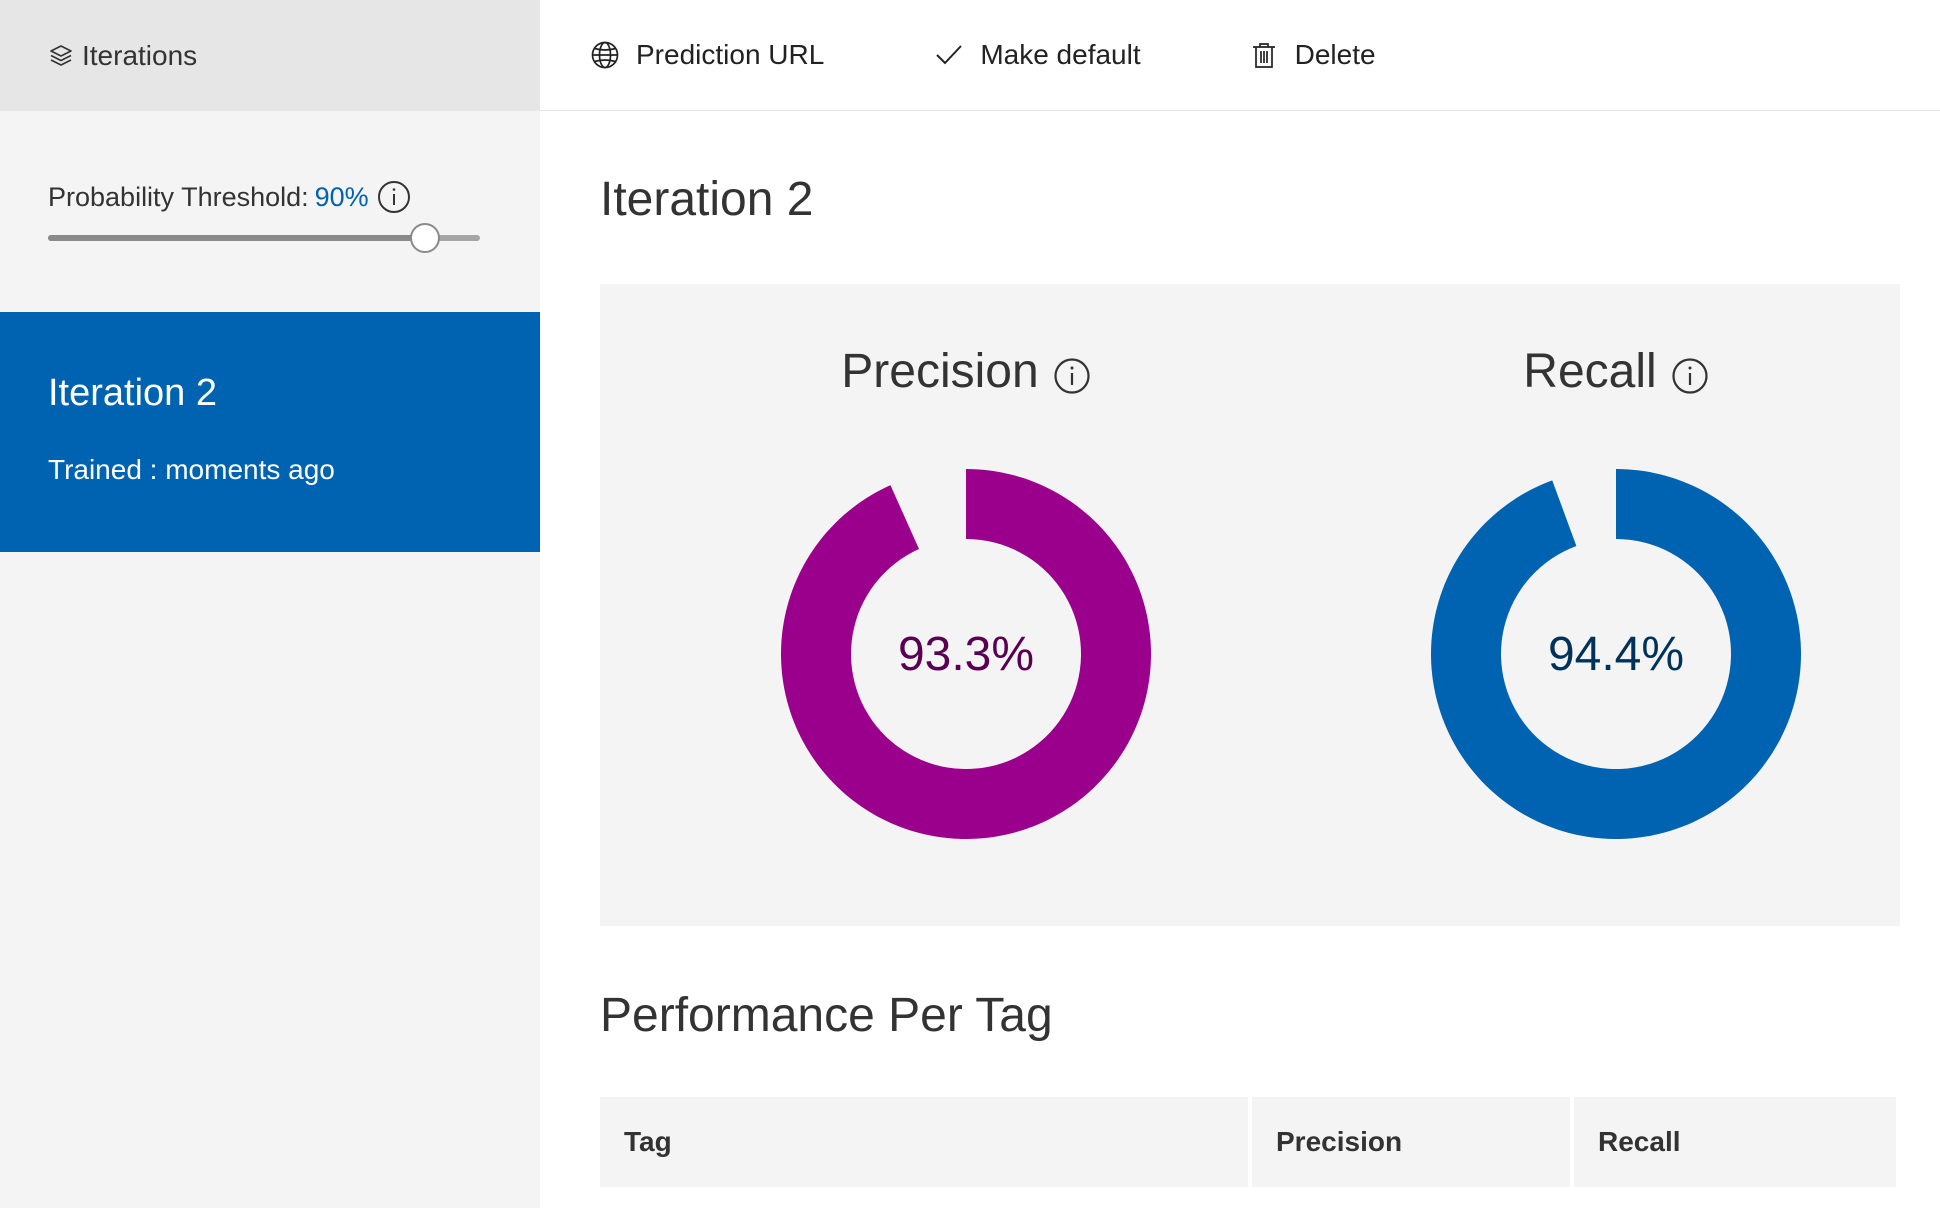 This screenshot has height=1208, width=1940. What do you see at coordinates (341, 196) in the screenshot?
I see `threshold-value: 90%` at bounding box center [341, 196].